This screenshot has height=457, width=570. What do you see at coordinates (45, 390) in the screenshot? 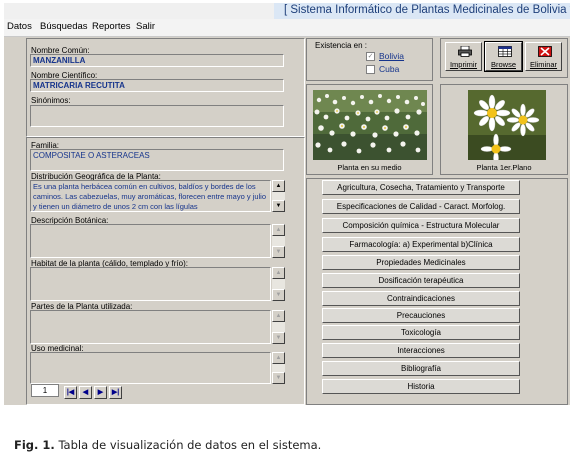
I see `record-number: 1` at bounding box center [45, 390].